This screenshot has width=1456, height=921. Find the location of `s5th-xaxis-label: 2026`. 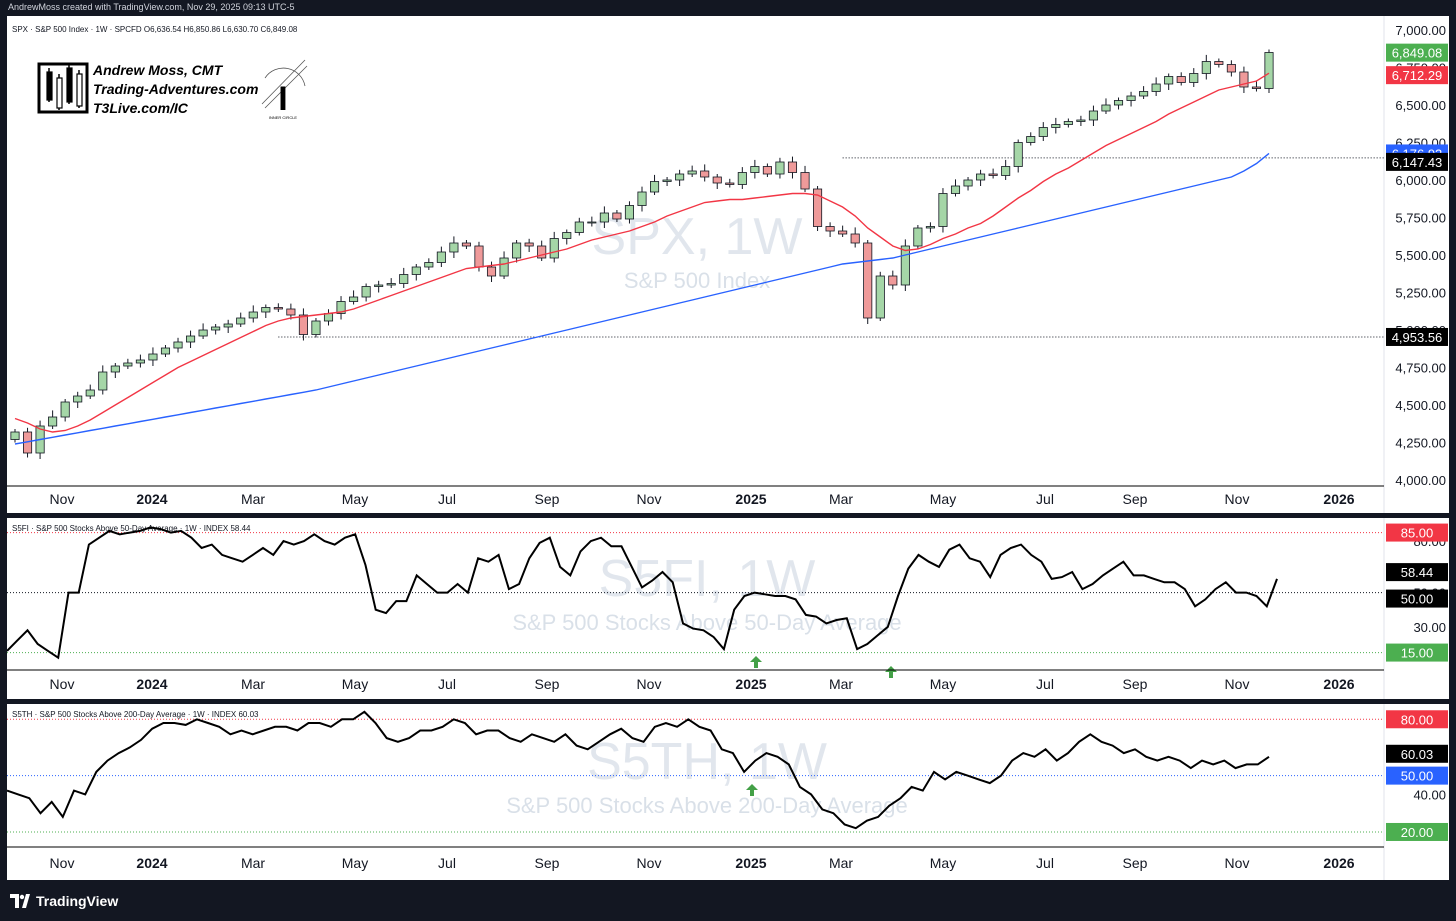

s5th-xaxis-label: 2026 is located at coordinates (1338, 863).